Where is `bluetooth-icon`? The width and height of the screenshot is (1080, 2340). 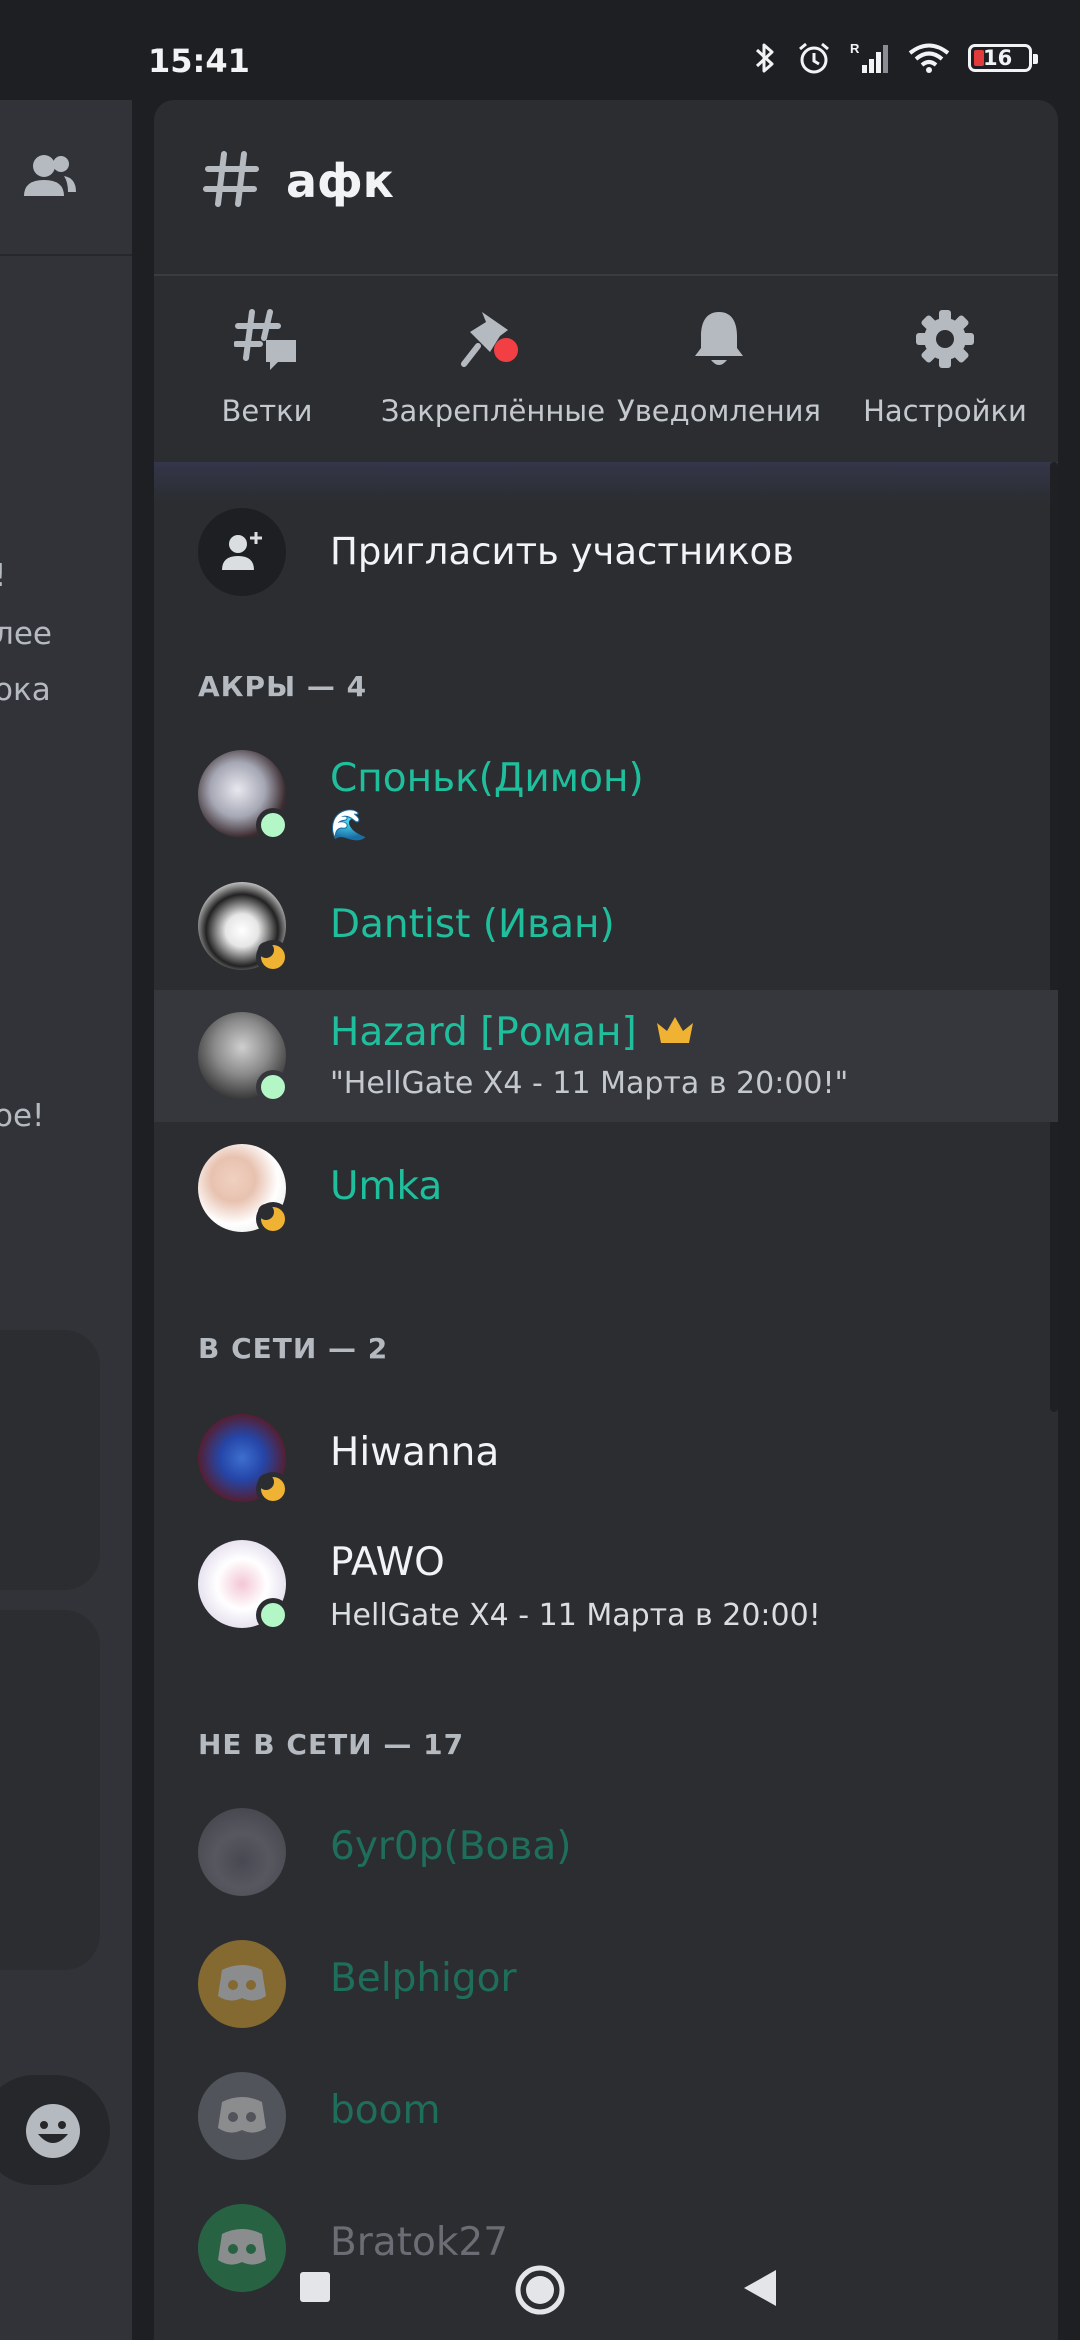
bluetooth-icon is located at coordinates (764, 58).